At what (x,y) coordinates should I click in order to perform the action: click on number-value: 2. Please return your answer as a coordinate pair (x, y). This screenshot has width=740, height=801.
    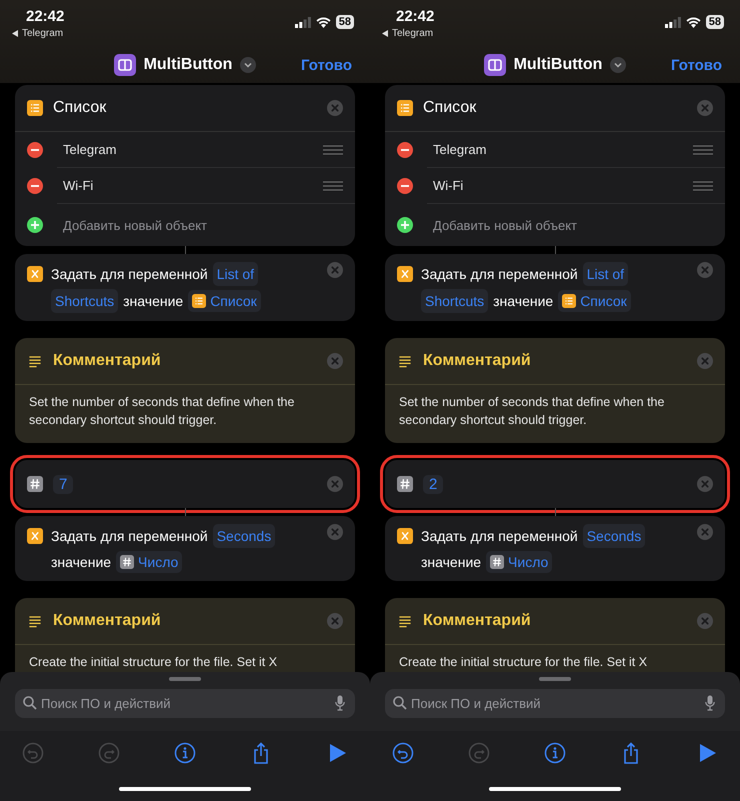
    Looking at the image, I should click on (433, 484).